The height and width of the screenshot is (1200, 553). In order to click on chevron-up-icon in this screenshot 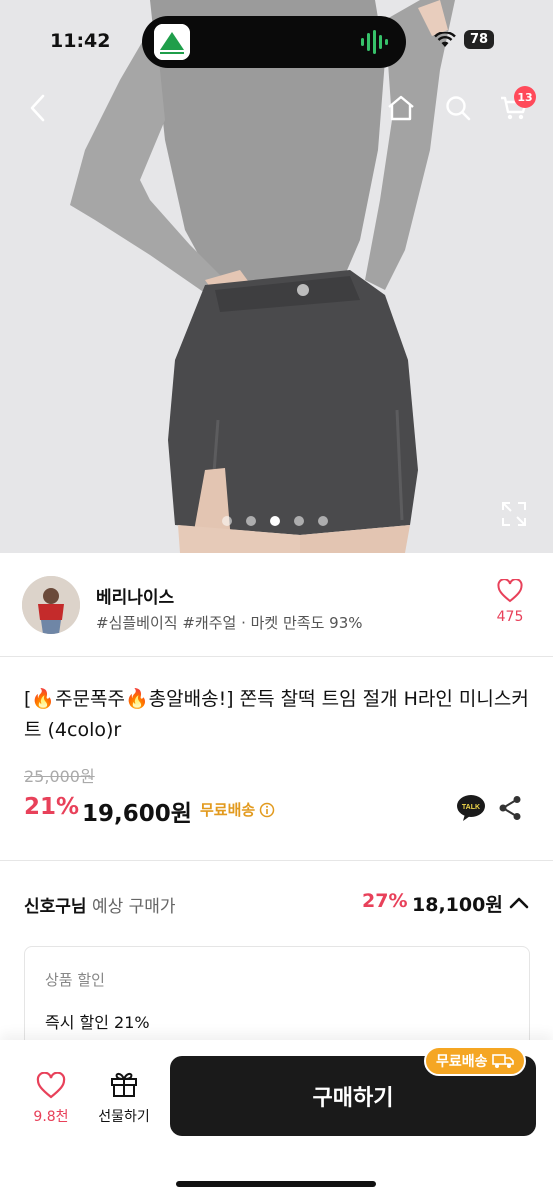, I will do `click(519, 903)`.